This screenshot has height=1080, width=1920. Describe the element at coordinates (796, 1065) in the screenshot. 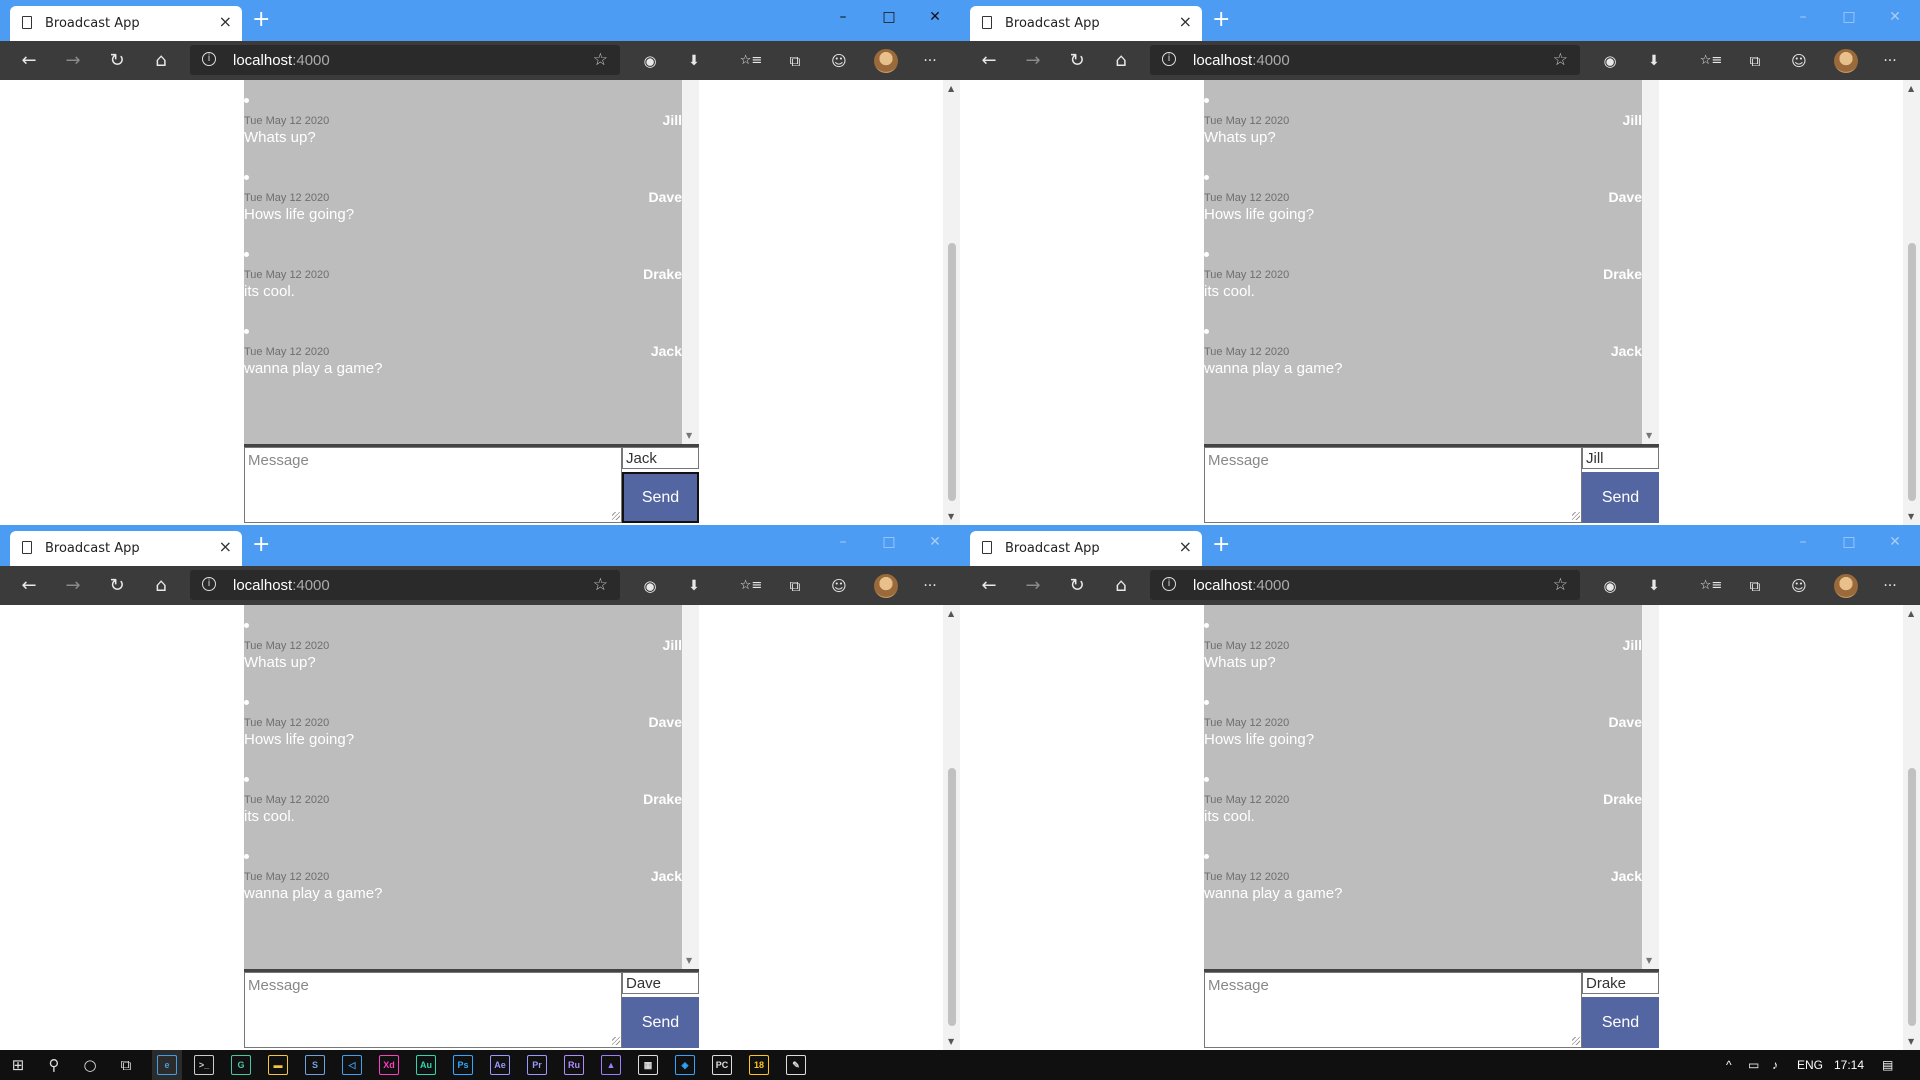

I see `inkscape-icon: ✎` at that location.